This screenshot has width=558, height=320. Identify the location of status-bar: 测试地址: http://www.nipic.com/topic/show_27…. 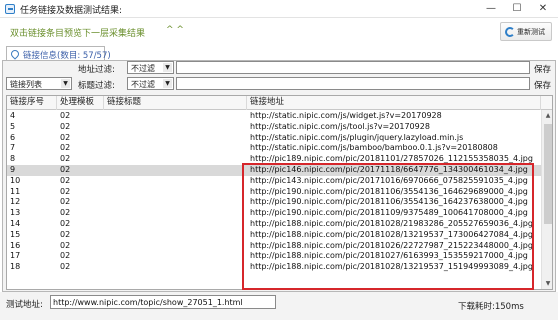
(279, 306).